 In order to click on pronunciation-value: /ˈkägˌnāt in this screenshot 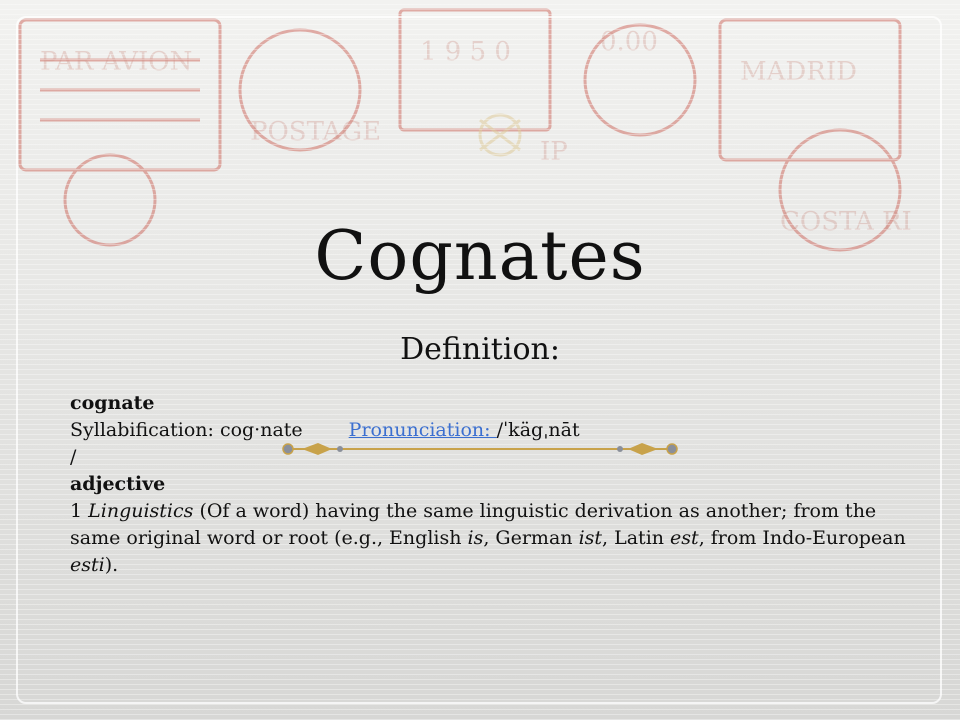, I will do `click(538, 430)`.